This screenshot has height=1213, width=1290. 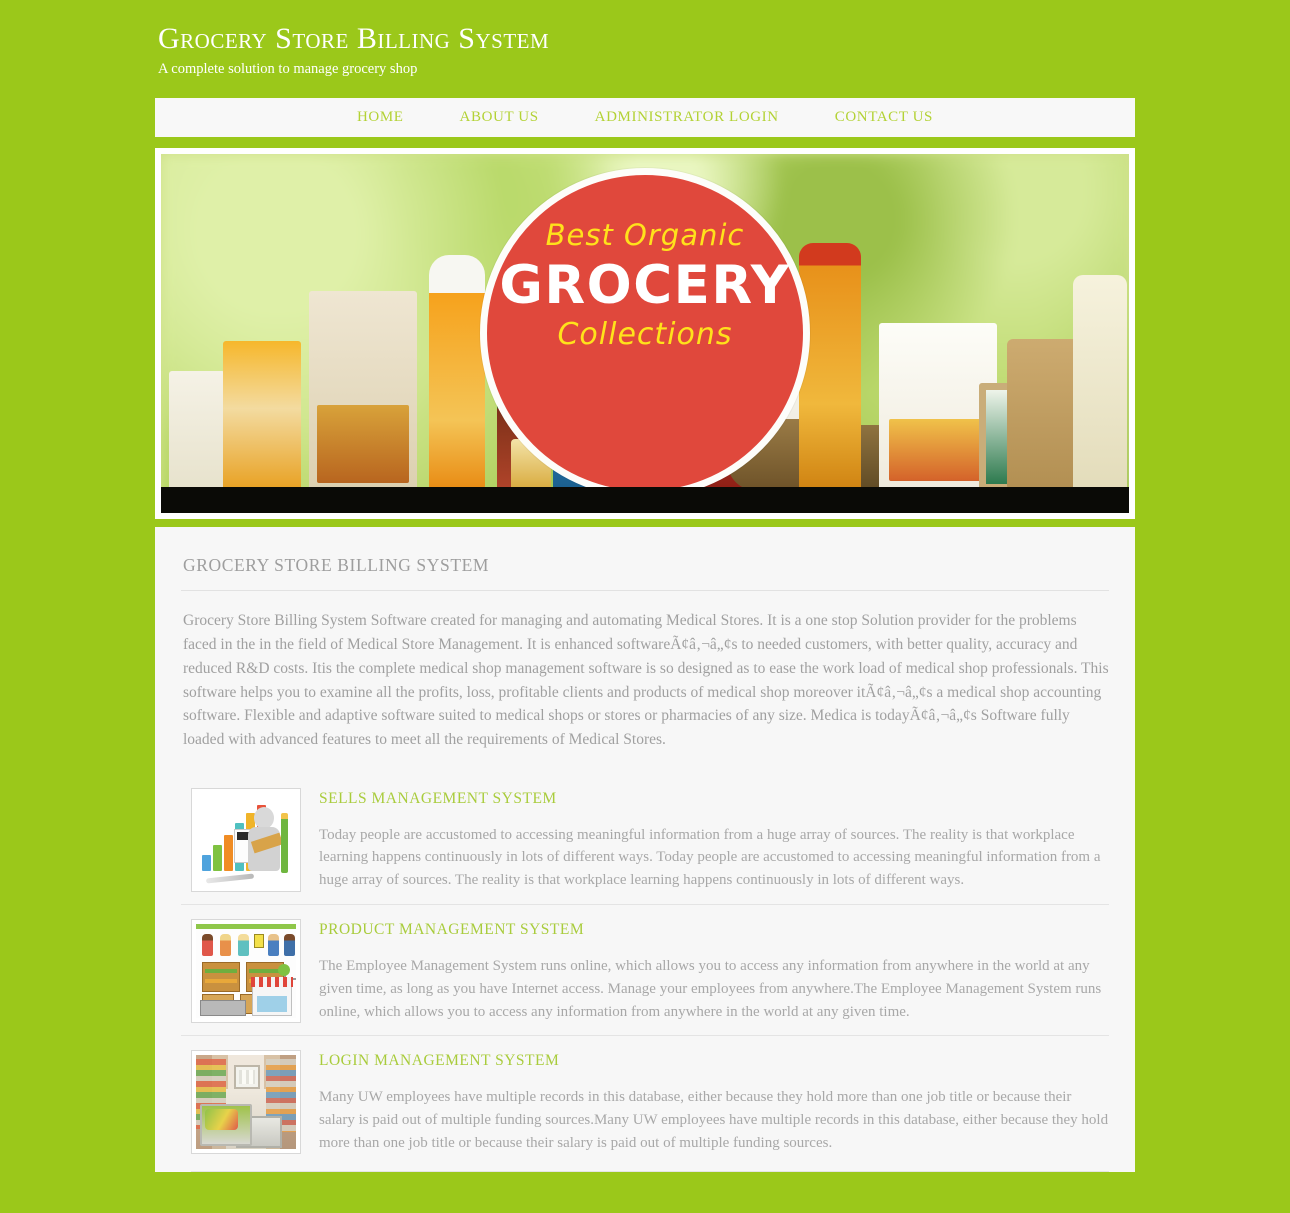 I want to click on nav-item-about-us: ABOUT US, so click(x=499, y=117).